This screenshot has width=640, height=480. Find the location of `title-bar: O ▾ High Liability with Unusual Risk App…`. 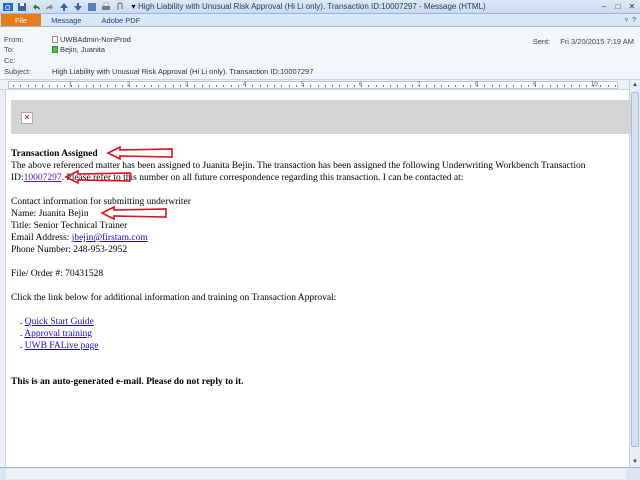

title-bar: O ▾ High Liability with Unusual Risk App… is located at coordinates (320, 7).